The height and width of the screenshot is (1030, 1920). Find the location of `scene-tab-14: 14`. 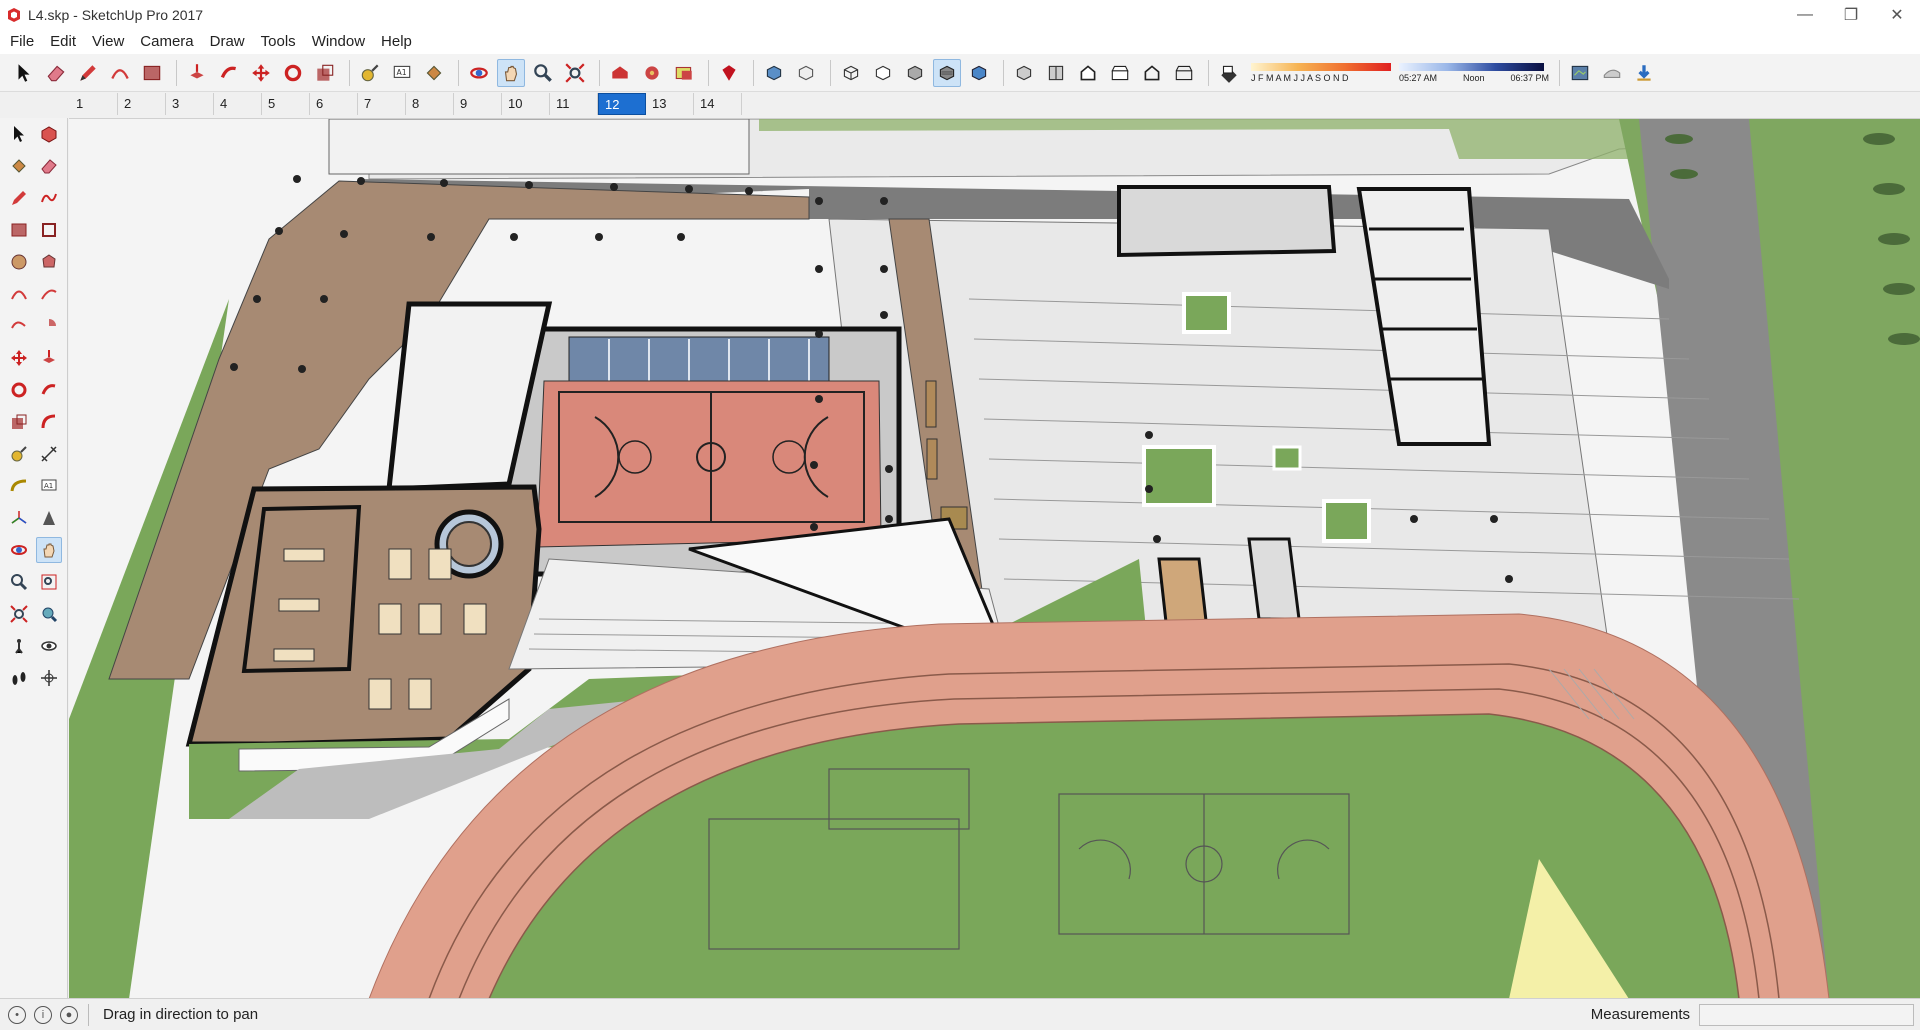

scene-tab-14: 14 is located at coordinates (718, 104).